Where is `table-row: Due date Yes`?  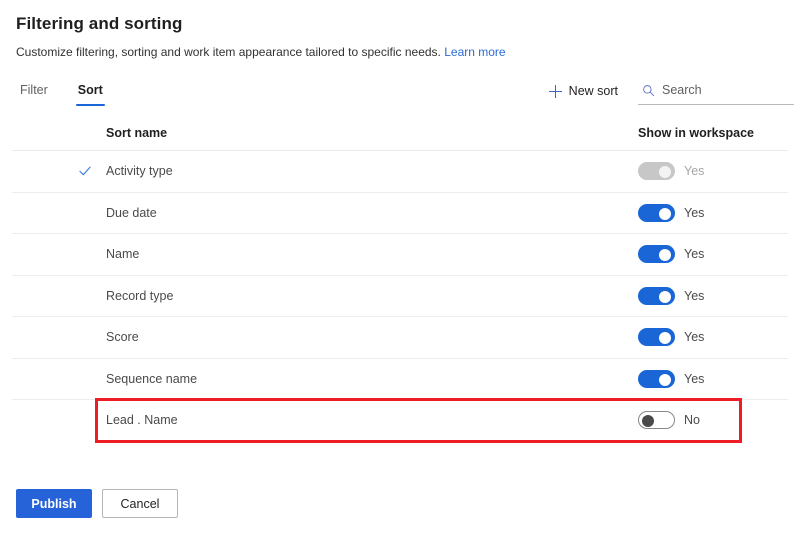 table-row: Due date Yes is located at coordinates (400, 213).